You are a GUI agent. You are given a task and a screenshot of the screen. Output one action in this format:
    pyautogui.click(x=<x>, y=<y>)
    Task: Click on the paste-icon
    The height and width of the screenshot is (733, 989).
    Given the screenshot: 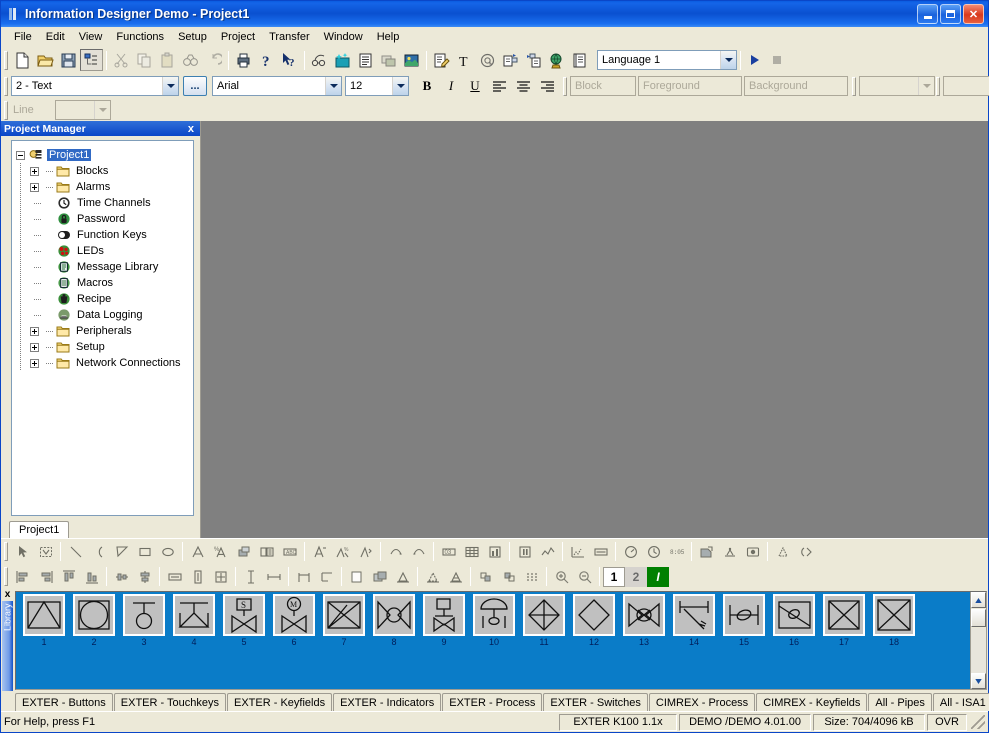 What is the action you would take?
    pyautogui.click(x=167, y=60)
    